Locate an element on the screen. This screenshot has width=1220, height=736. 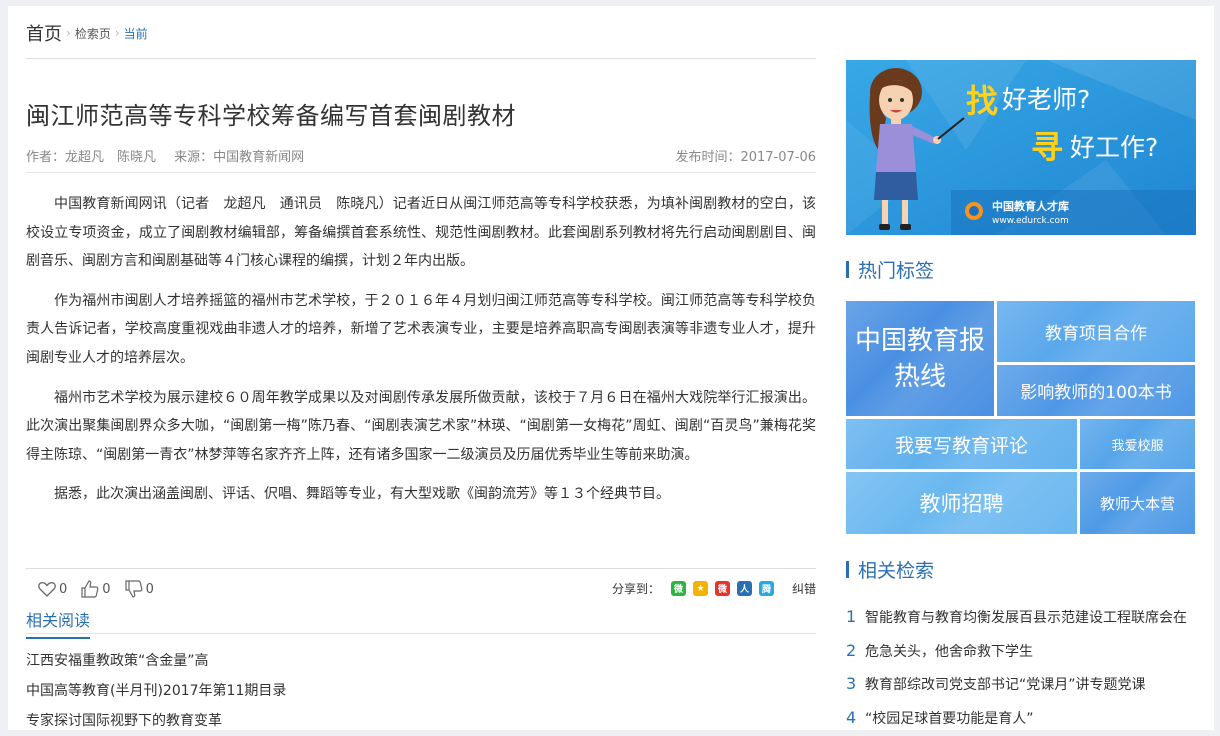
related-reading-item: 中国高等教育(半月刊)2017年第11期目录 is located at coordinates (156, 691).